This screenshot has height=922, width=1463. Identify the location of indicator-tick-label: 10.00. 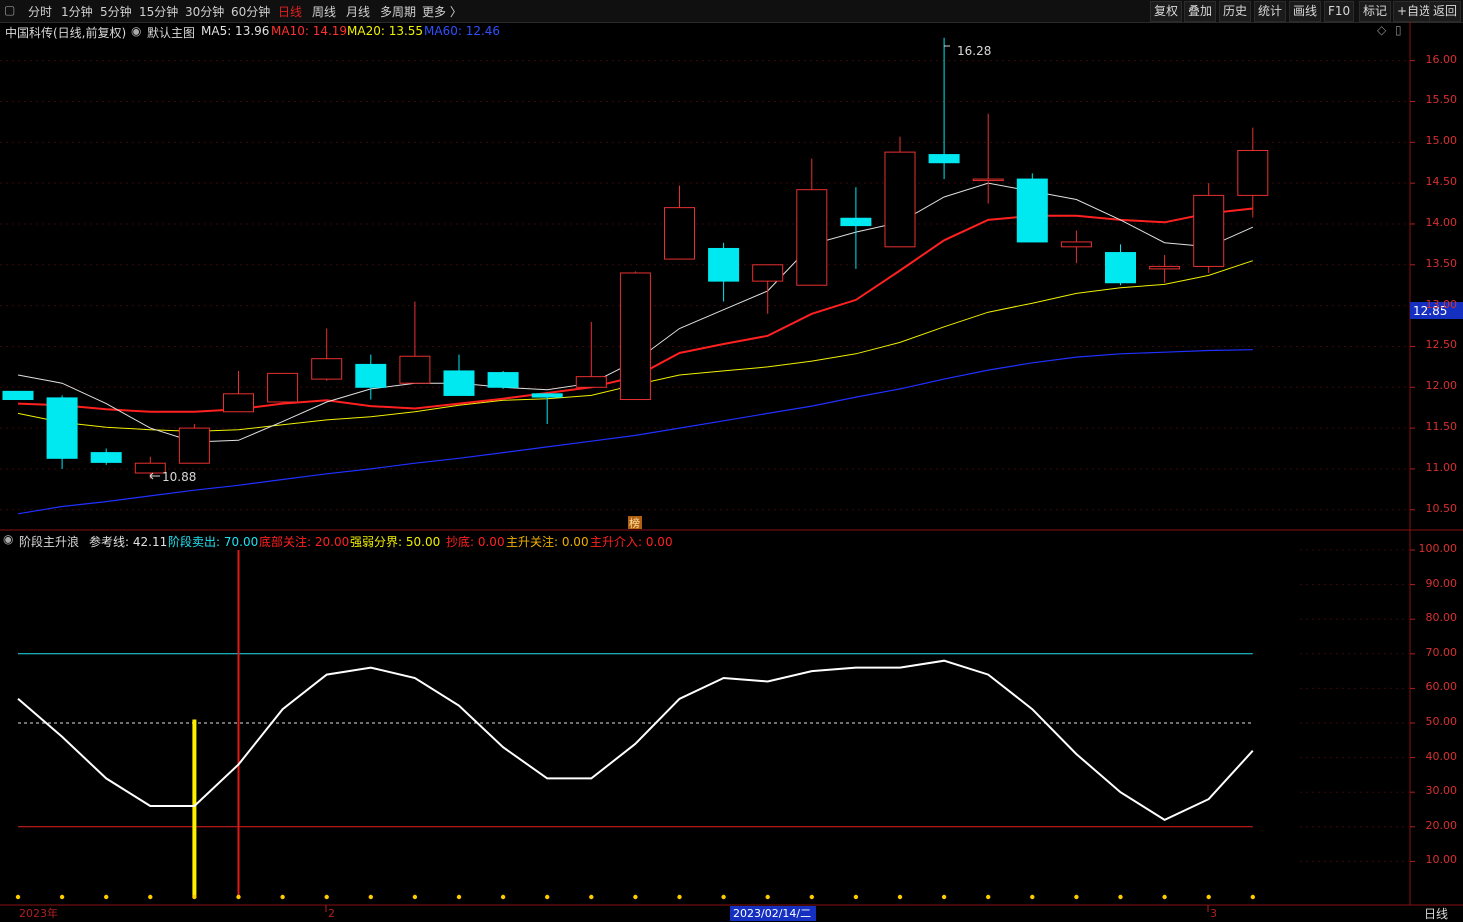
(1441, 860).